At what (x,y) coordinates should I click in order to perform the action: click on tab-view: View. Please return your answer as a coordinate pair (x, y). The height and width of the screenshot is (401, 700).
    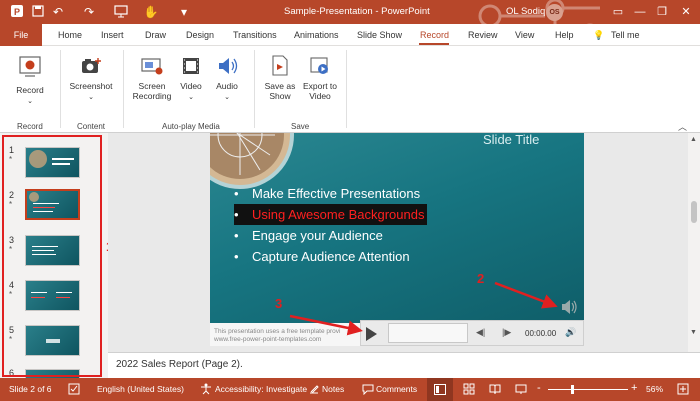
    Looking at the image, I should click on (524, 35).